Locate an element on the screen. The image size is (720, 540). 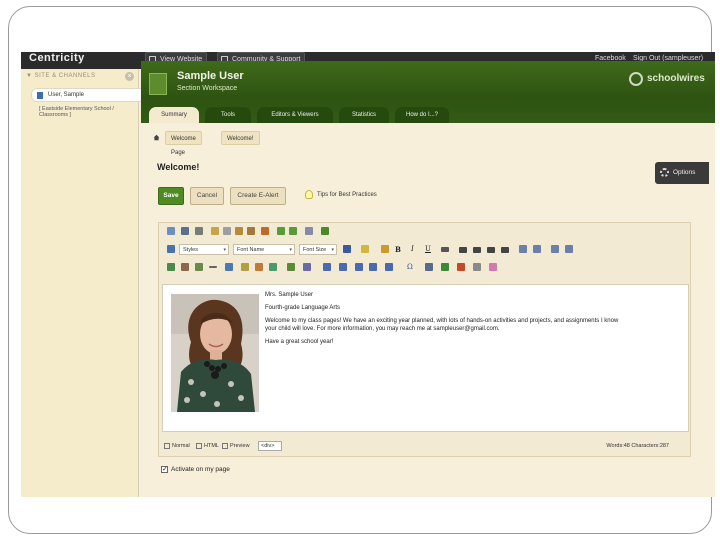
spellcheck-icon is located at coordinates (171, 231).